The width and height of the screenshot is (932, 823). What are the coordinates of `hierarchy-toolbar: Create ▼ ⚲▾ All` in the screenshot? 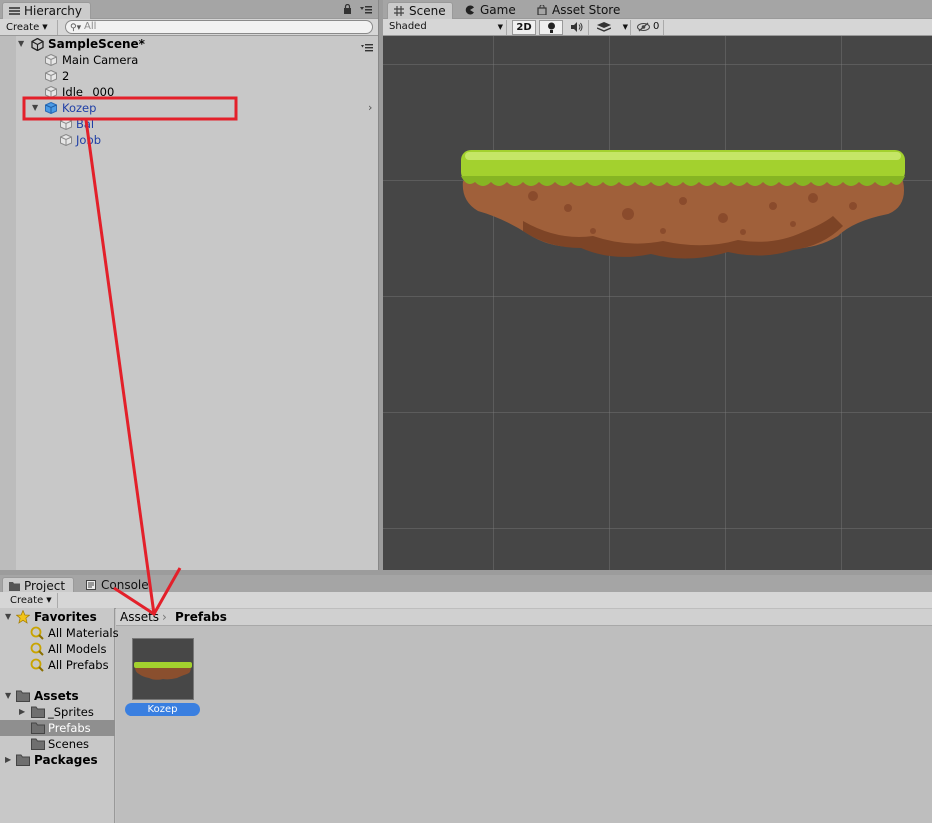 It's located at (189, 27).